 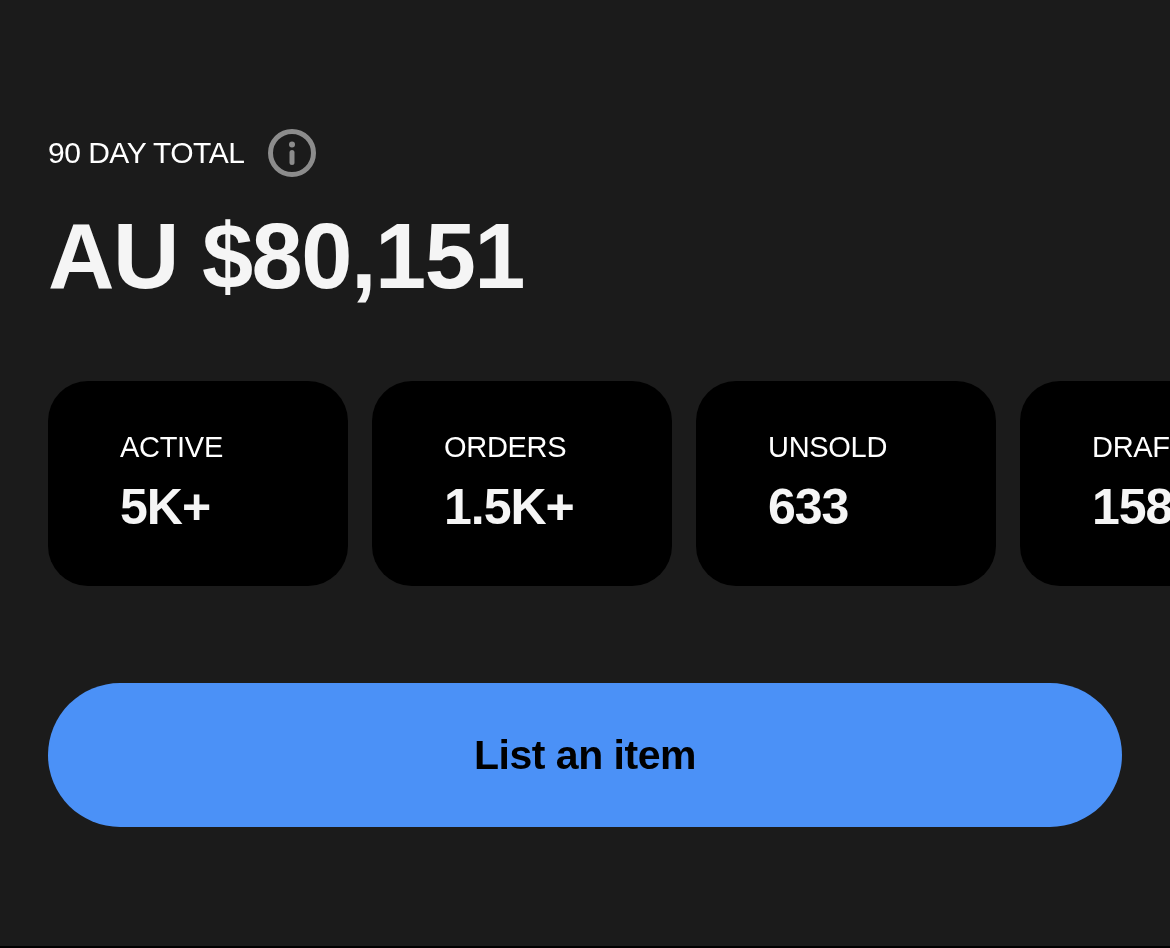 What do you see at coordinates (171, 447) in the screenshot?
I see `stat-label: ACTIVE` at bounding box center [171, 447].